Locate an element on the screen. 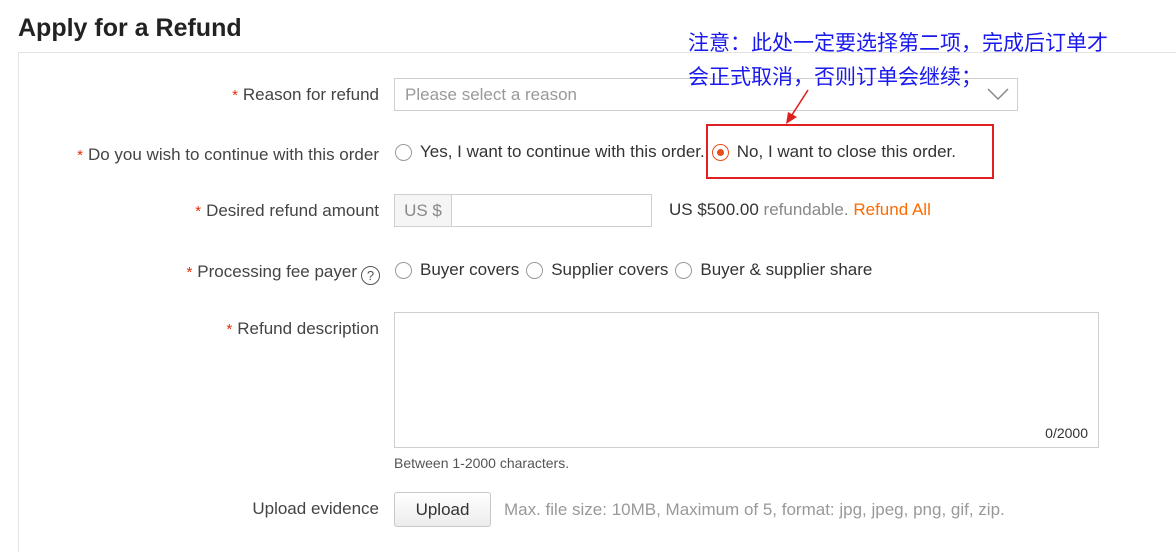 Image resolution: width=1176 pixels, height=552 pixels. continue-order-label: * Do you wish to continue with this order is located at coordinates (228, 154).